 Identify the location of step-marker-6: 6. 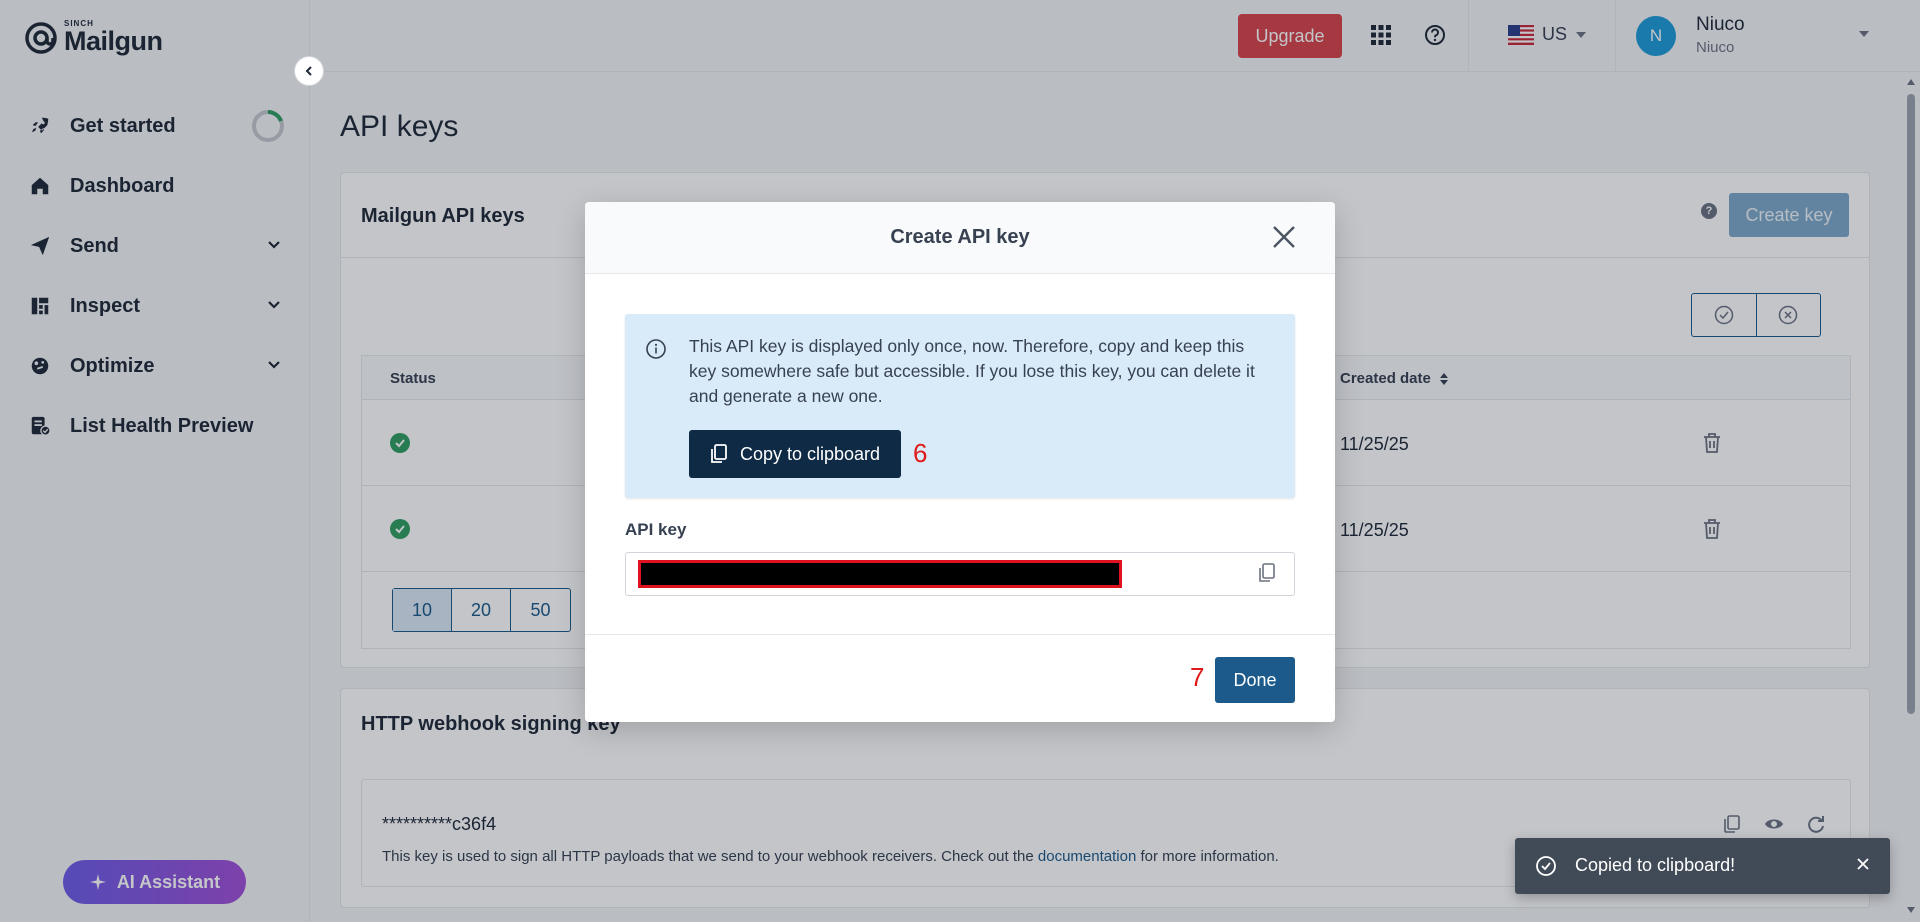
(920, 453).